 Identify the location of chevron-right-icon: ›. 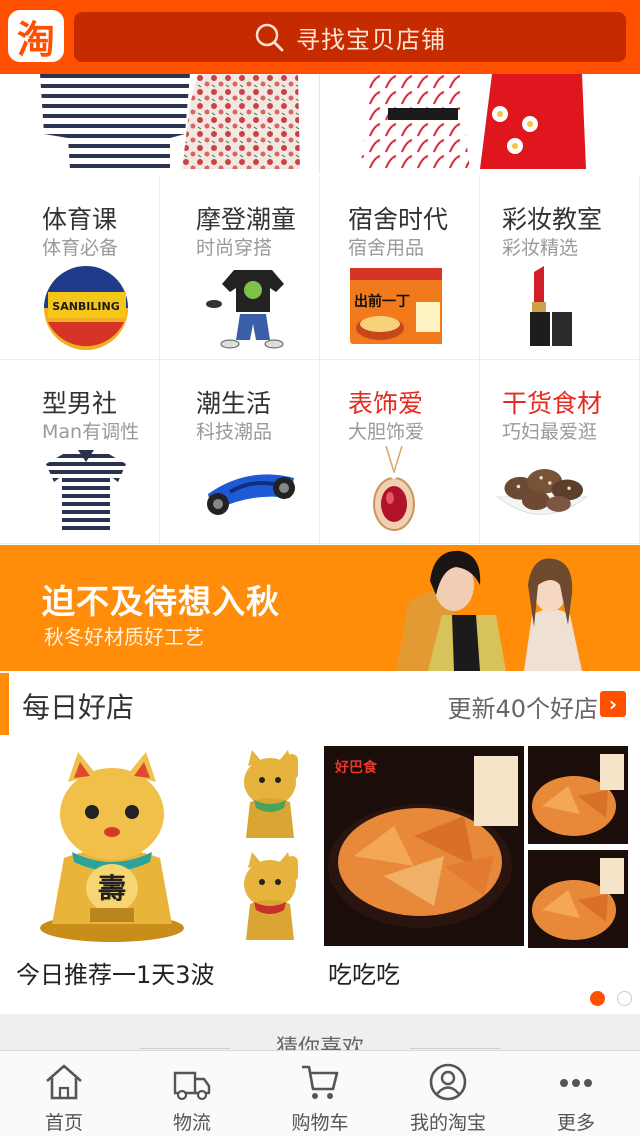
(613, 704).